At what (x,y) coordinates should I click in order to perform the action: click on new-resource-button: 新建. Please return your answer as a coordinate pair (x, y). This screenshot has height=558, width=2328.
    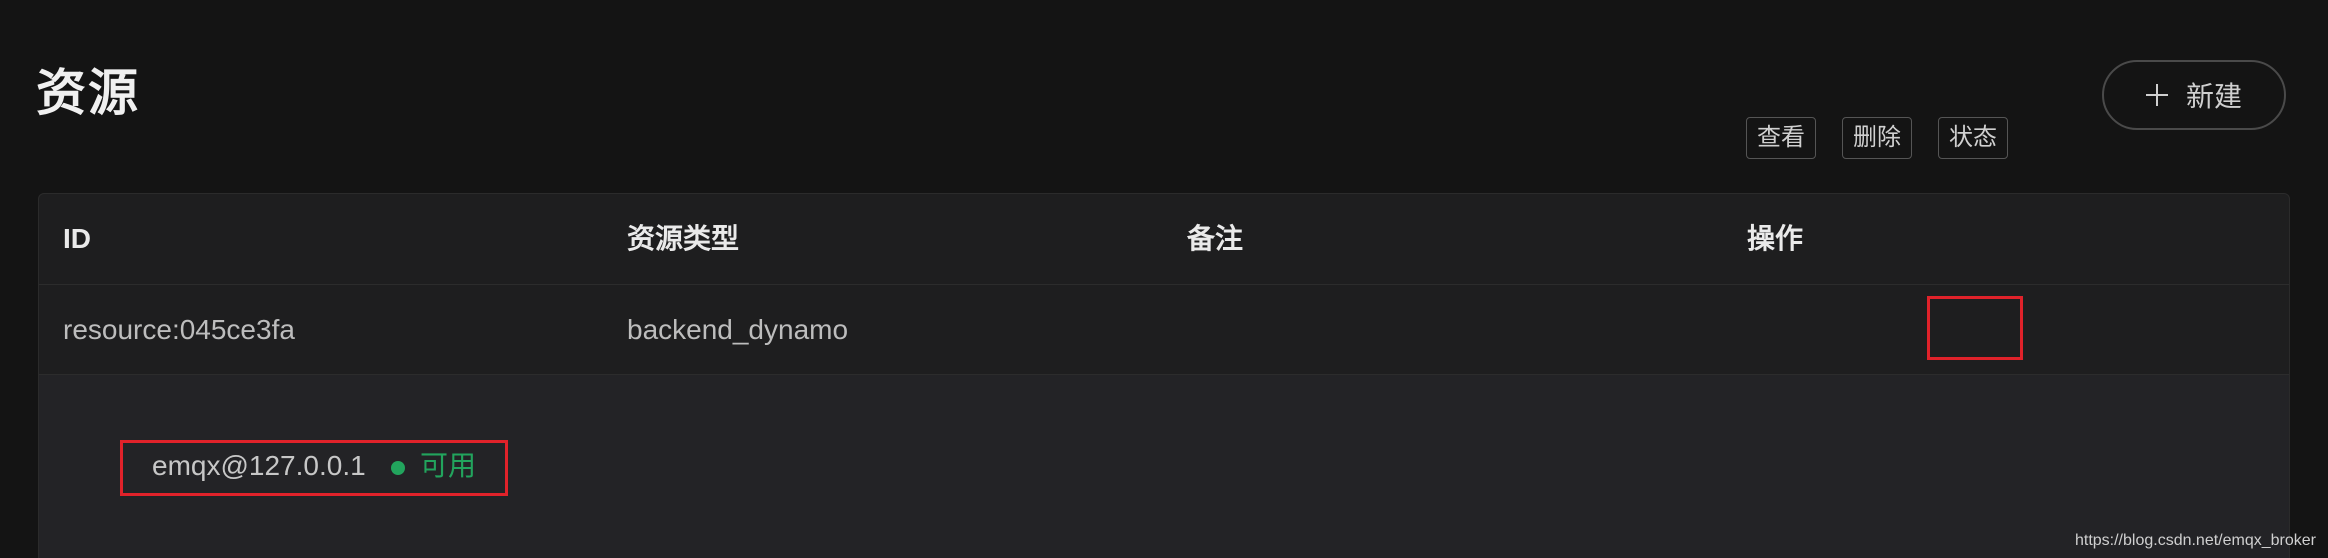
    Looking at the image, I should click on (2194, 95).